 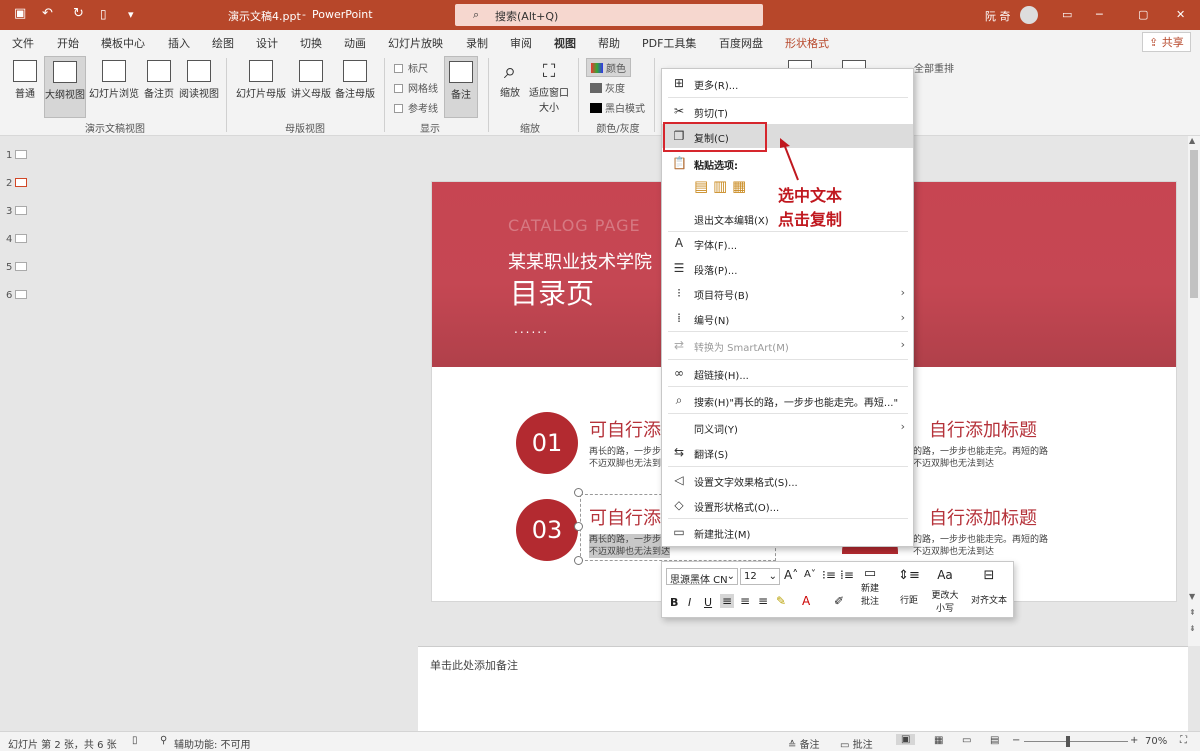 What do you see at coordinates (608, 67) in the screenshot?
I see `color-mode-button: 颜色` at bounding box center [608, 67].